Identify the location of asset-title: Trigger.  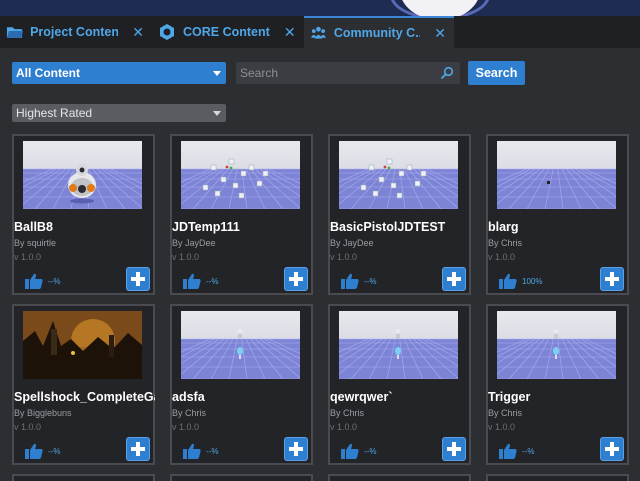
(509, 397).